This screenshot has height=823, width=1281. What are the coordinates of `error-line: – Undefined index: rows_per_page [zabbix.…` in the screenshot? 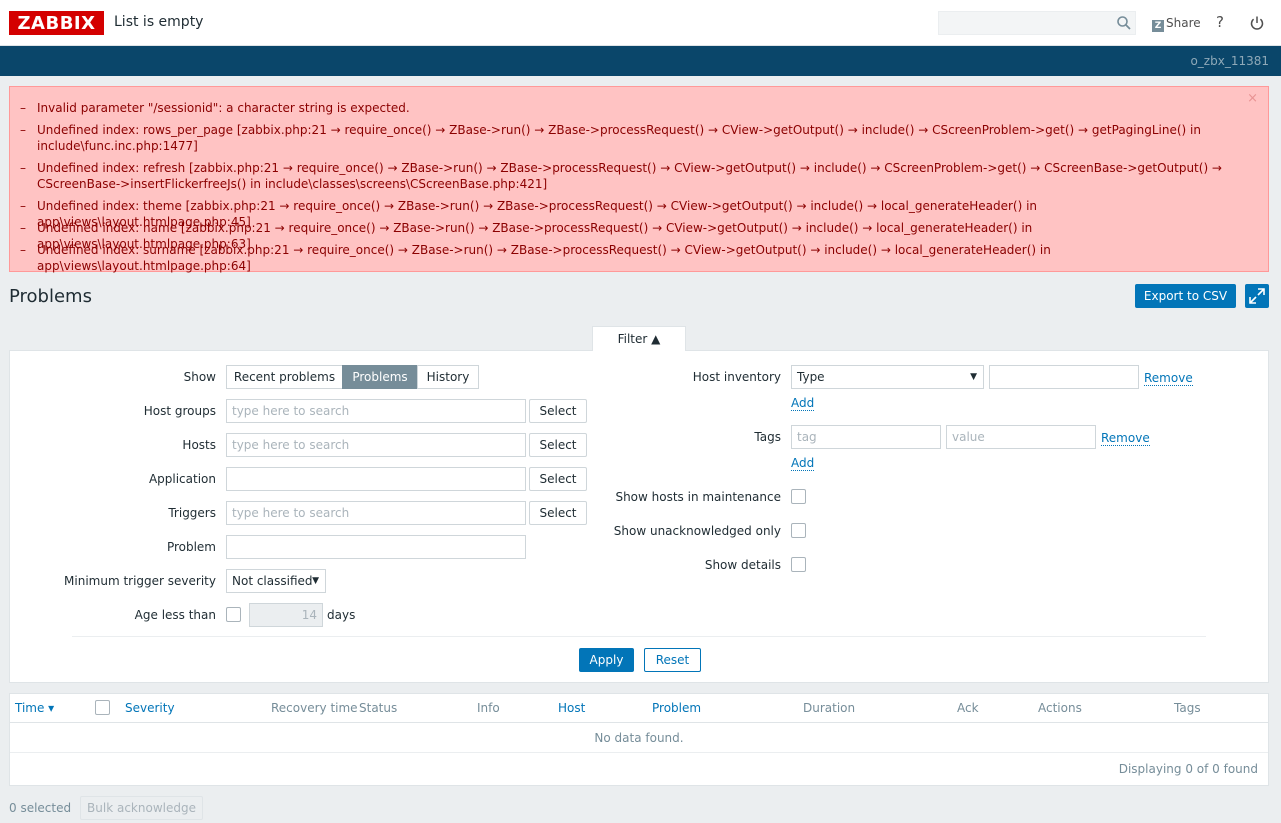 It's located at (610, 138).